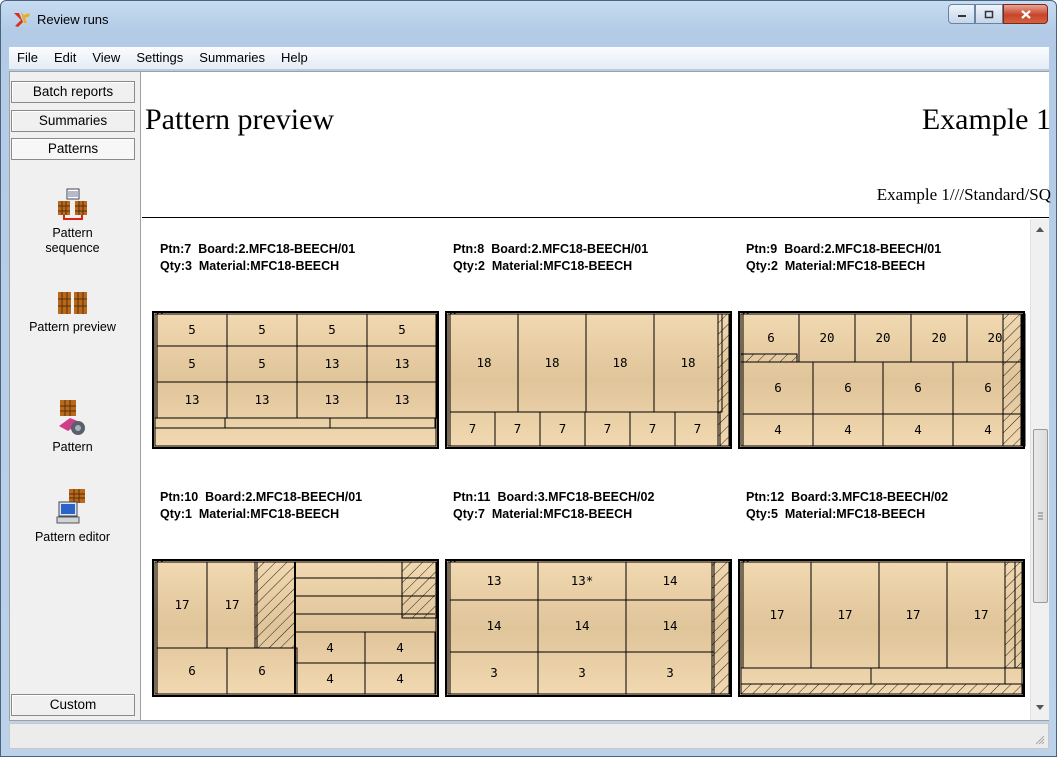 This screenshot has width=1057, height=757. Describe the element at coordinates (296, 629) in the screenshot. I see `pattern-board: 17 17 6 6 4 4 4 4` at that location.